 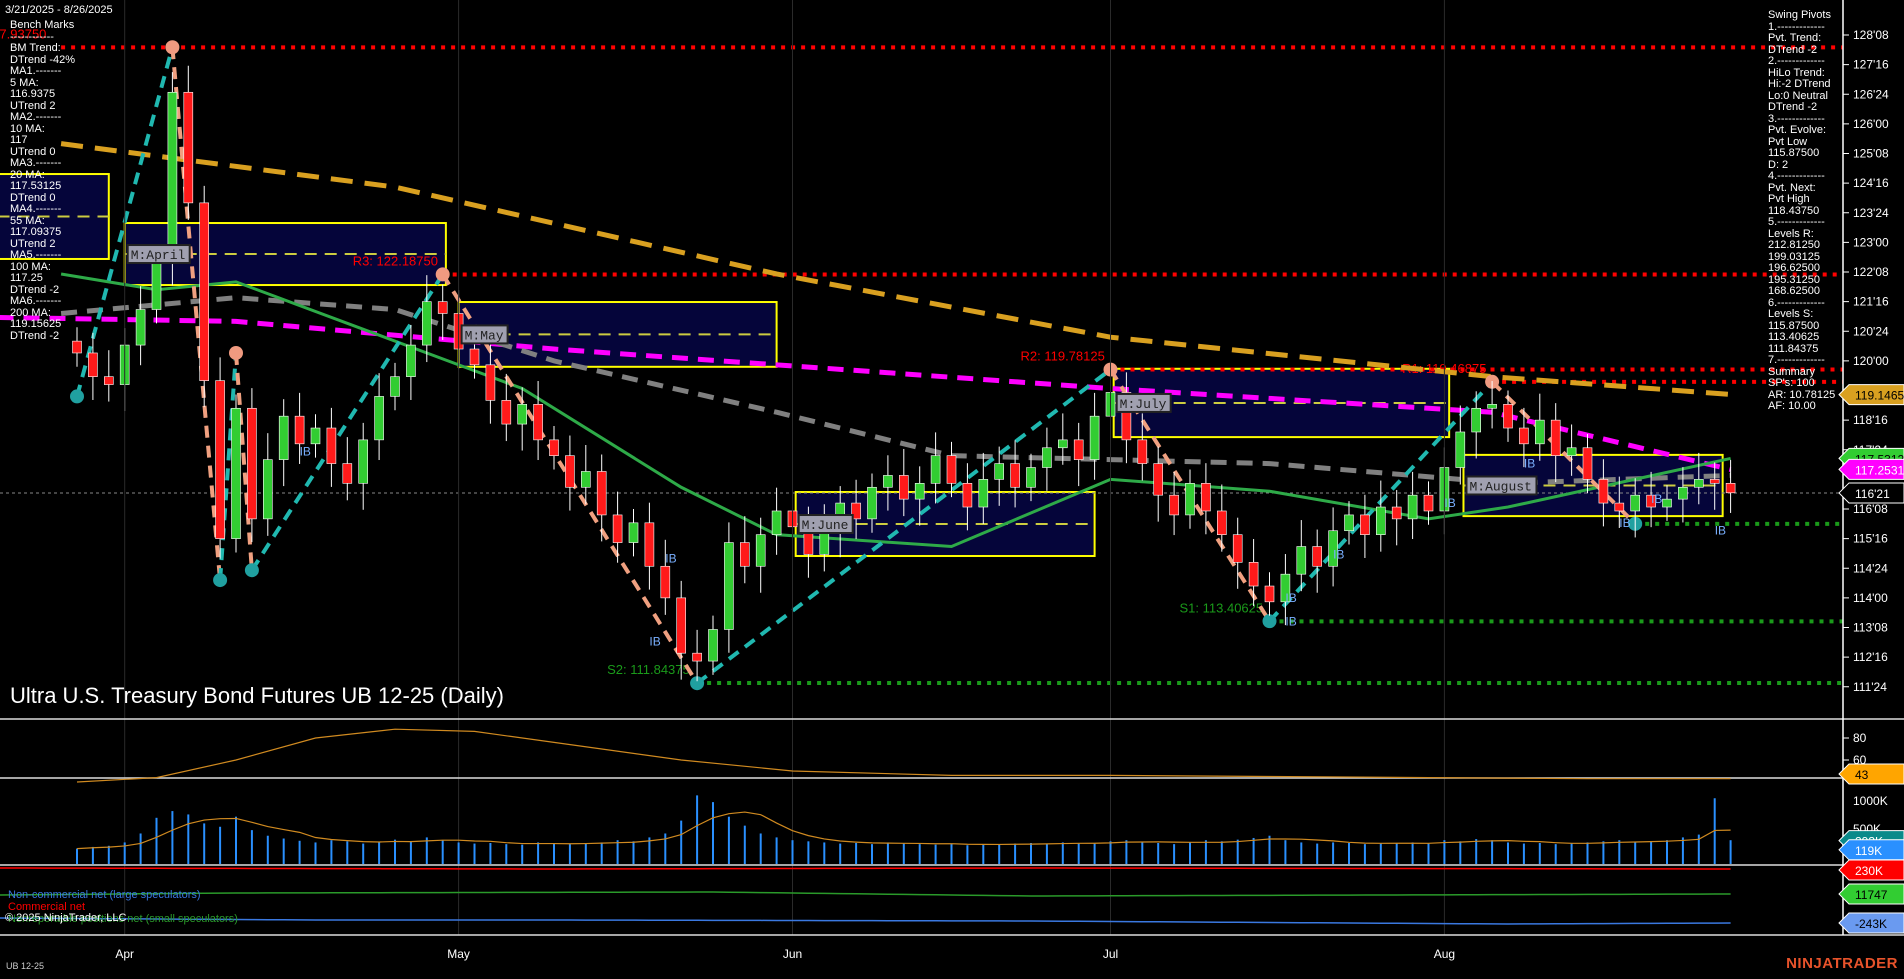 I want to click on volume-tick-label: 1000K, so click(x=1870, y=801).